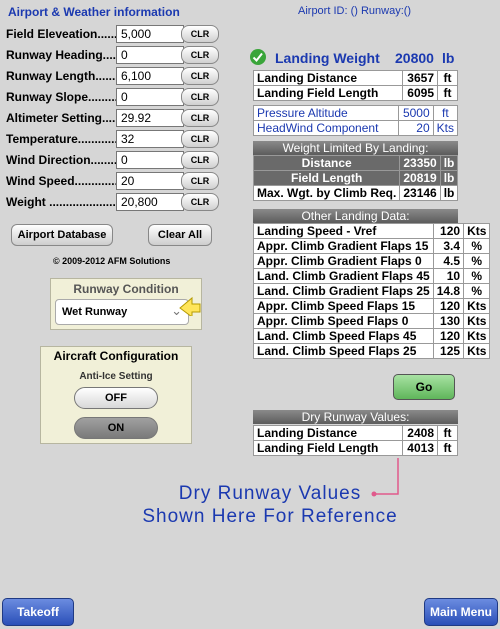 Image resolution: width=500 pixels, height=629 pixels. Describe the element at coordinates (150, 181) in the screenshot. I see `field-input: 20` at that location.